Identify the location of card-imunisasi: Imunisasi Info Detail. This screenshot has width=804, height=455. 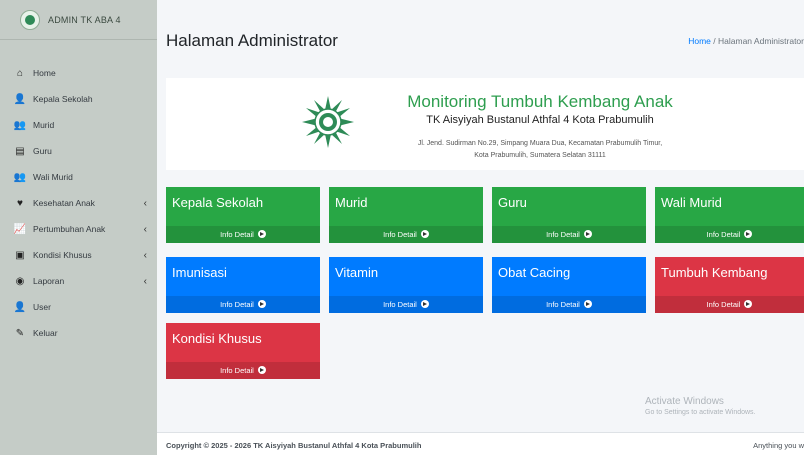
(243, 285).